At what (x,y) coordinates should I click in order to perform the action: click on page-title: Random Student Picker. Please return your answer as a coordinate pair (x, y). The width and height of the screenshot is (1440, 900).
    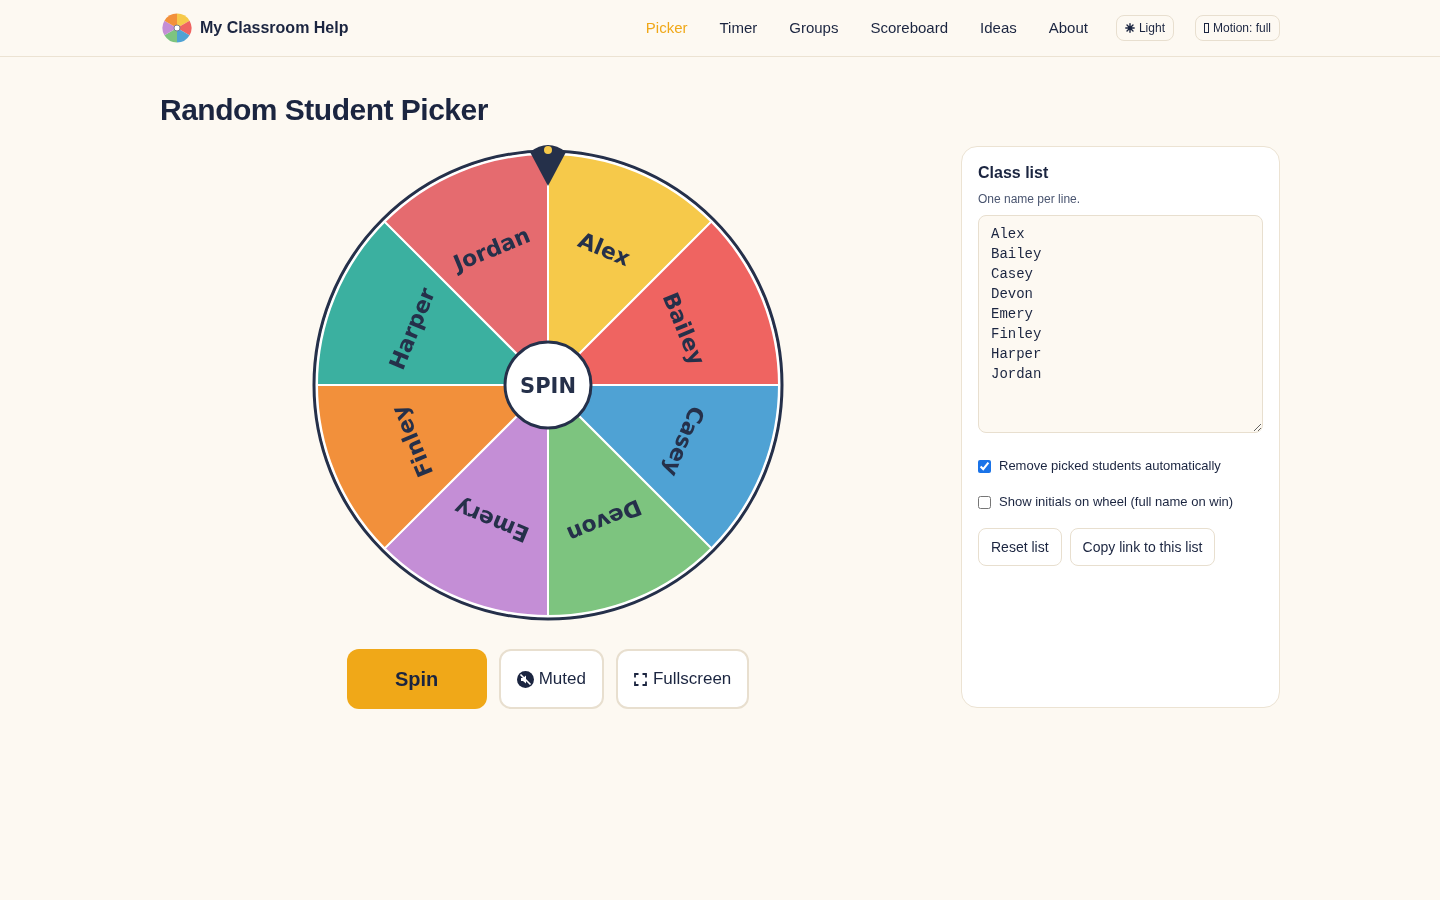
    Looking at the image, I should click on (324, 110).